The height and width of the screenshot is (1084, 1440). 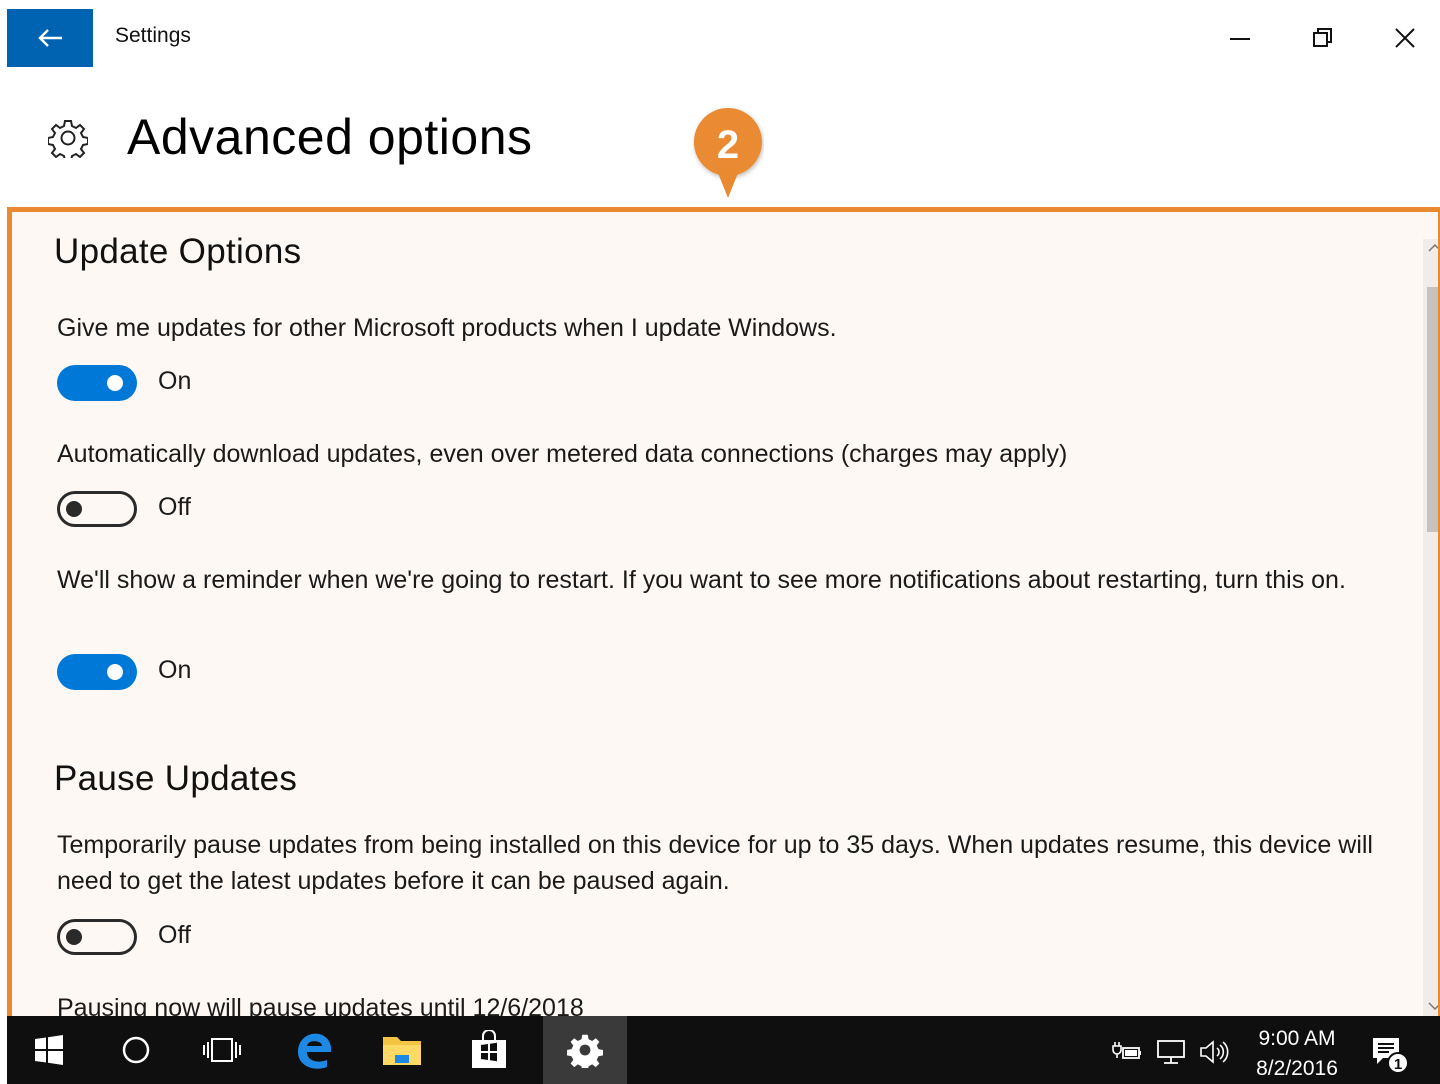 I want to click on cortana-button, so click(x=136, y=1050).